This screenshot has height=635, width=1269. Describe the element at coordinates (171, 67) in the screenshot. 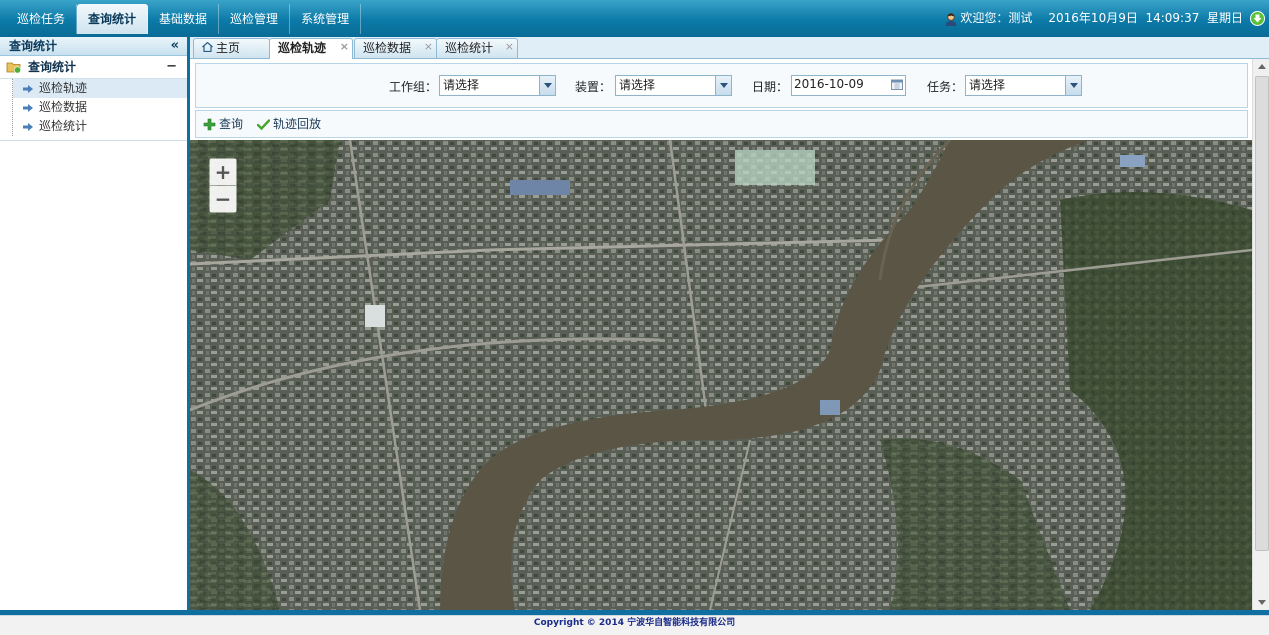

I see `collapse-minus-icon: −` at that location.